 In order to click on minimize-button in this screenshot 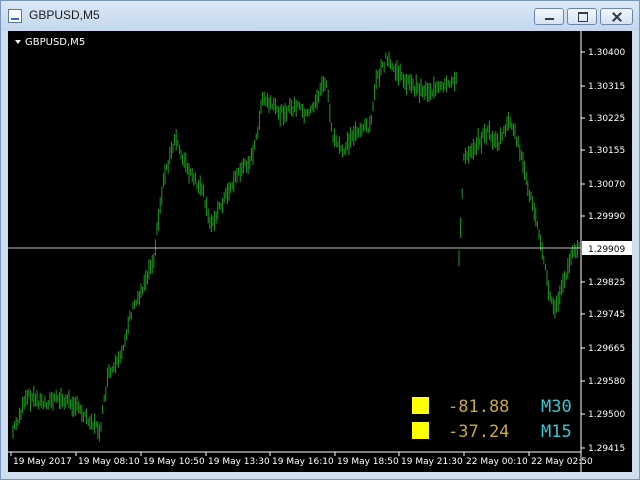, I will do `click(549, 16)`.